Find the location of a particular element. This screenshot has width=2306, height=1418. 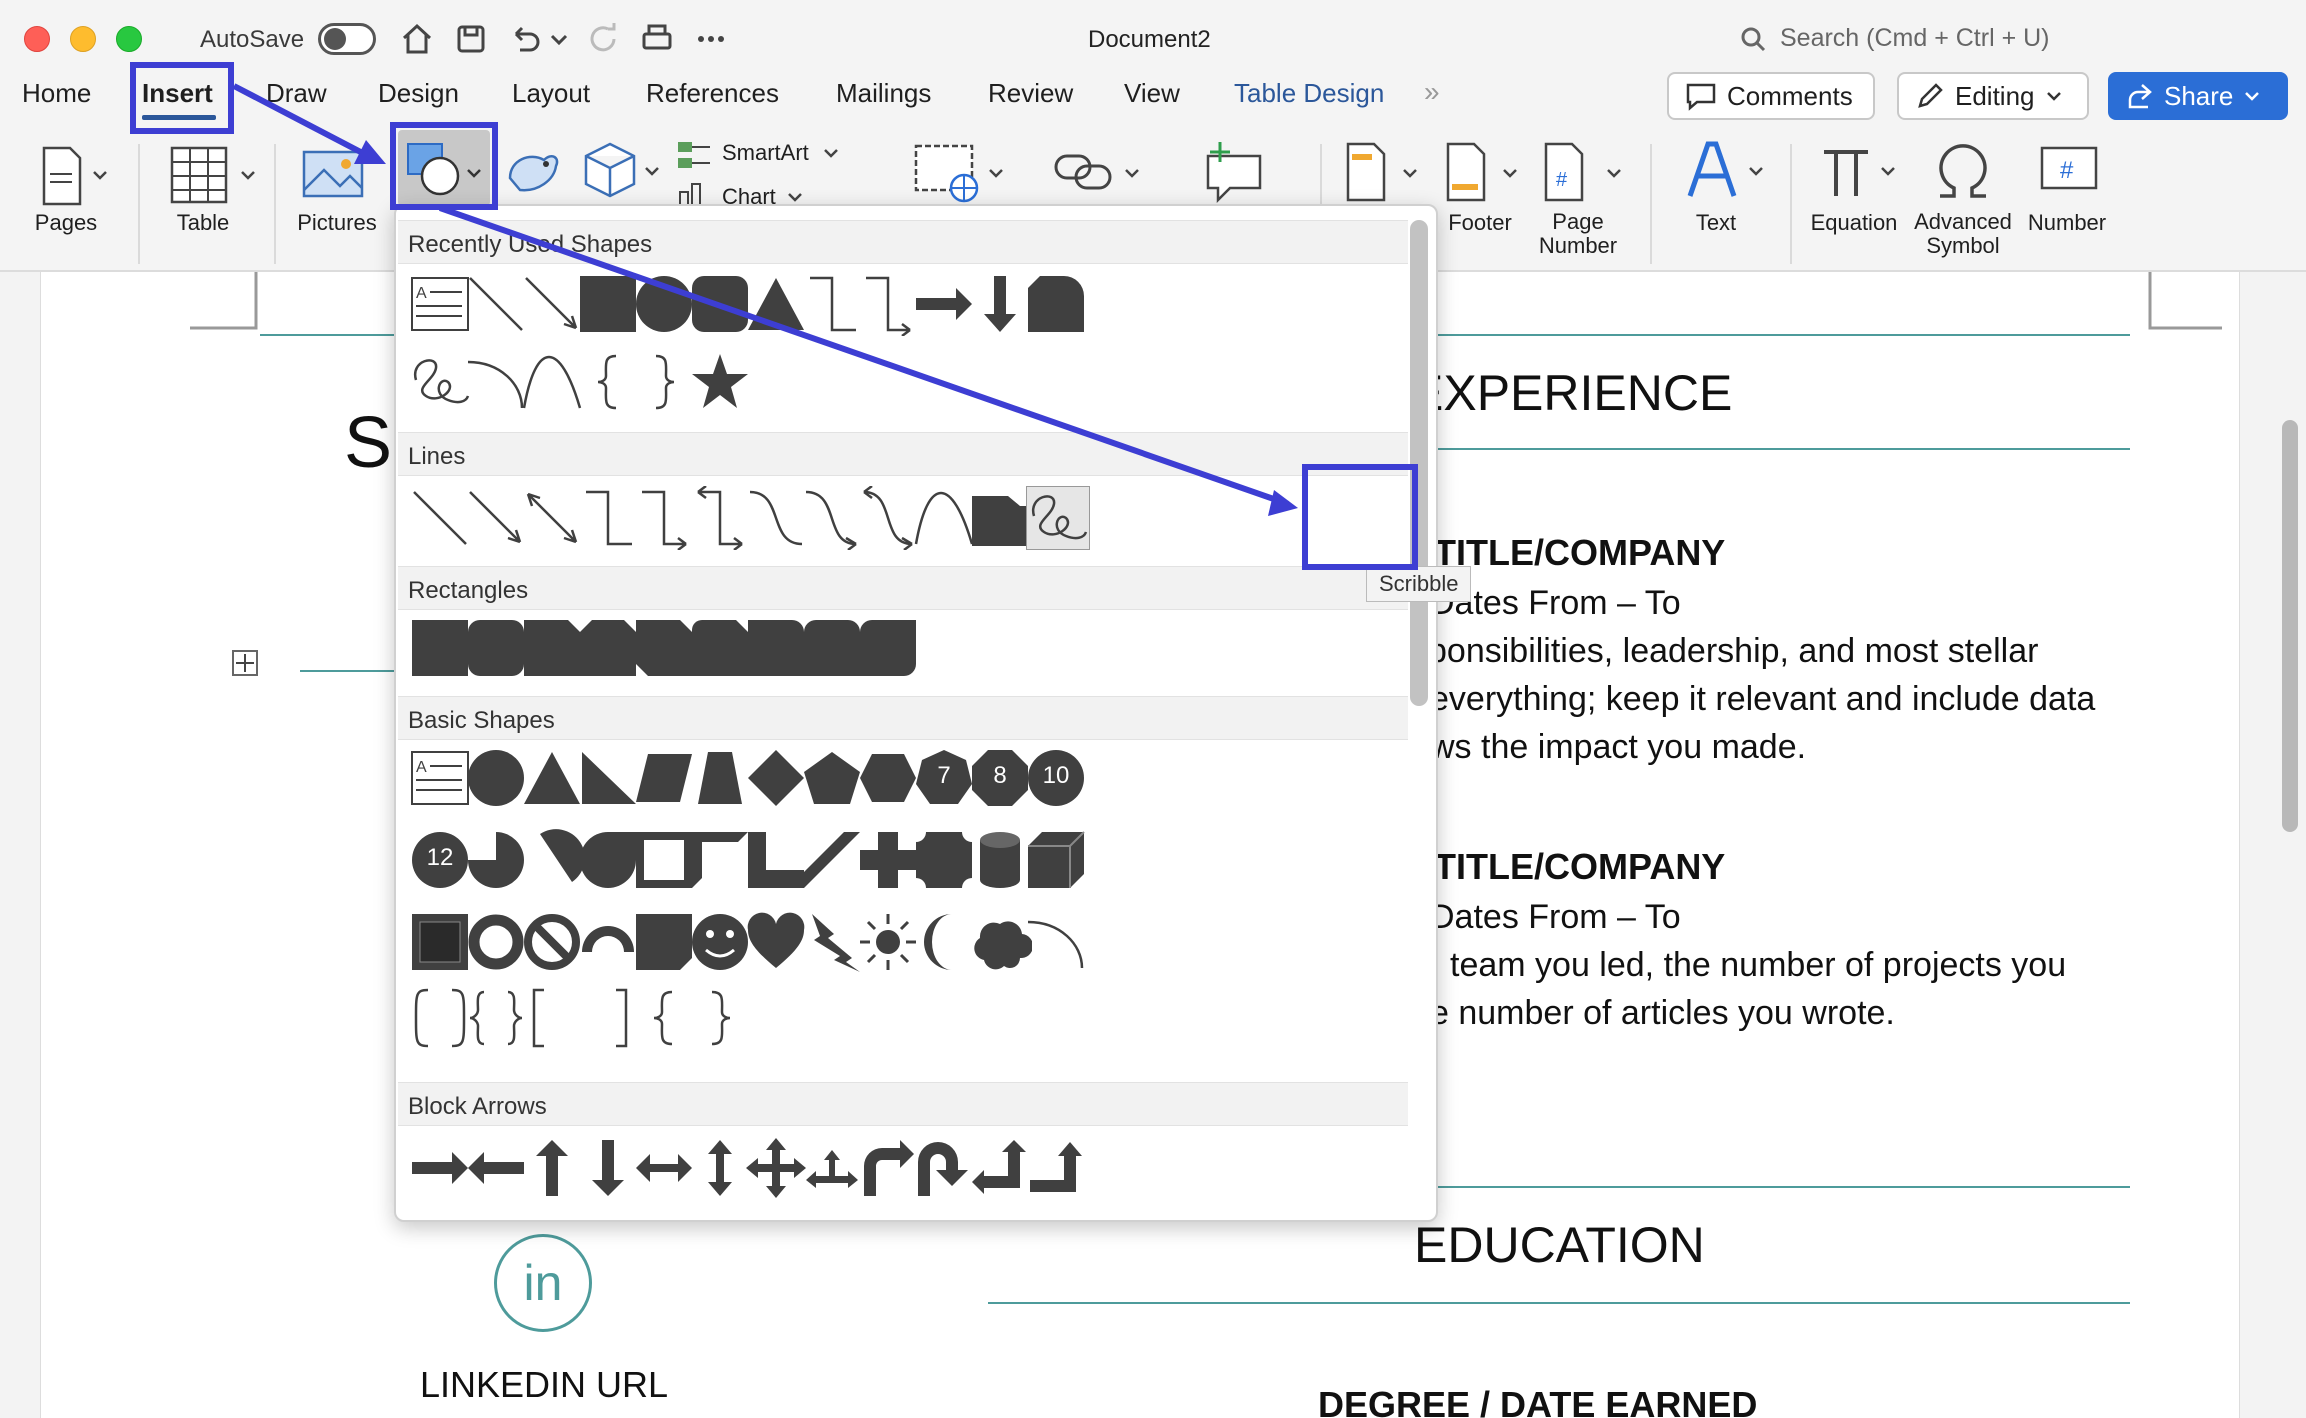

up-down-arrow-shape is located at coordinates (720, 1168).